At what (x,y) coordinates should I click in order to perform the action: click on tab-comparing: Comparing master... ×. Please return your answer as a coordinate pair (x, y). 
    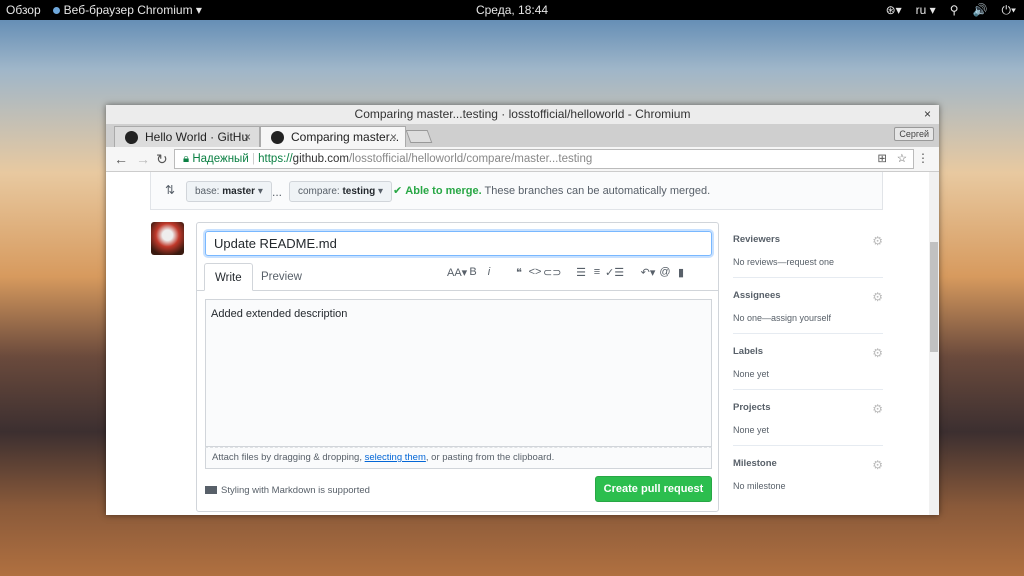
    Looking at the image, I should click on (333, 136).